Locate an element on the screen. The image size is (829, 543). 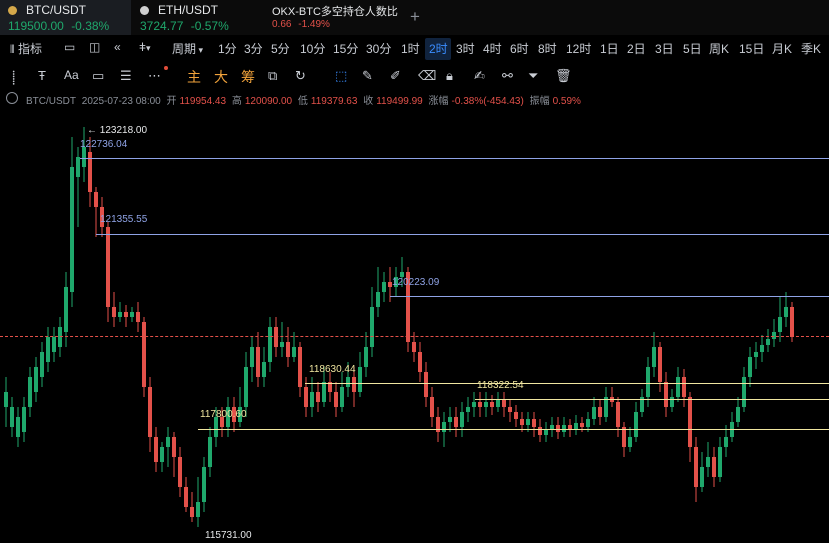
interval-button-1时: 1时 is located at coordinates (410, 48).